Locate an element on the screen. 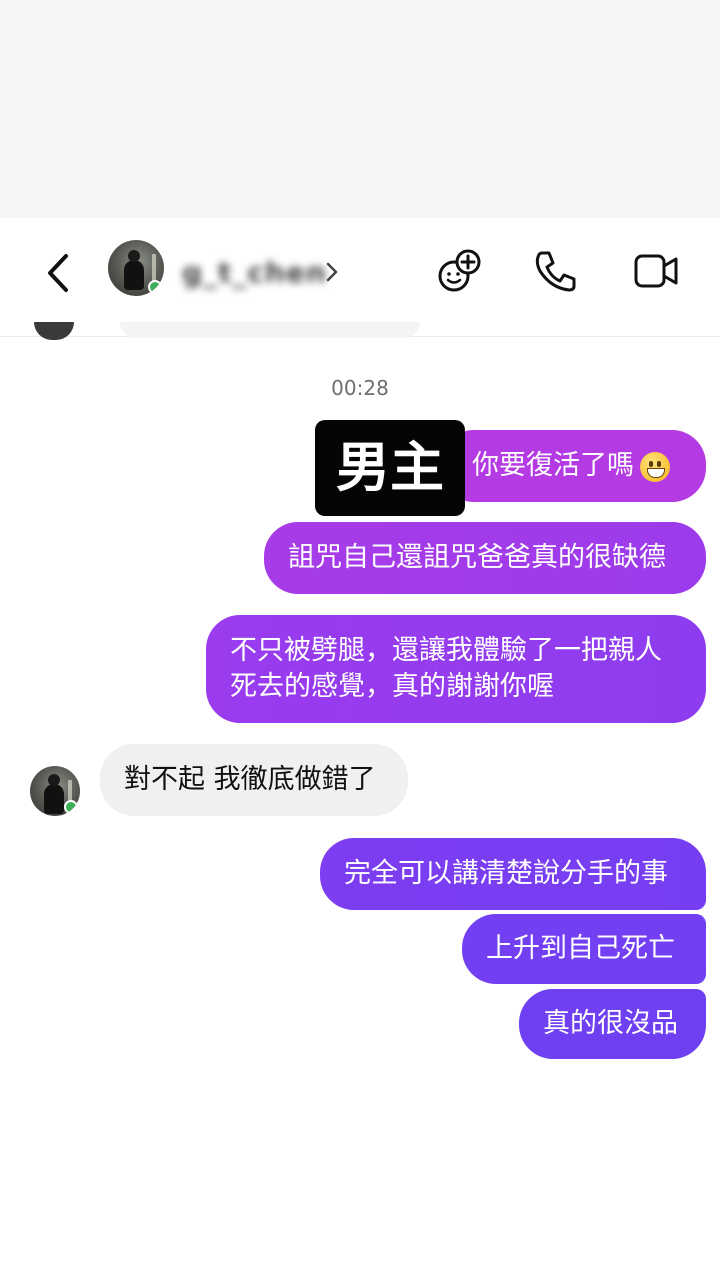  outgoing-message: 真的很沒品 is located at coordinates (612, 1024).